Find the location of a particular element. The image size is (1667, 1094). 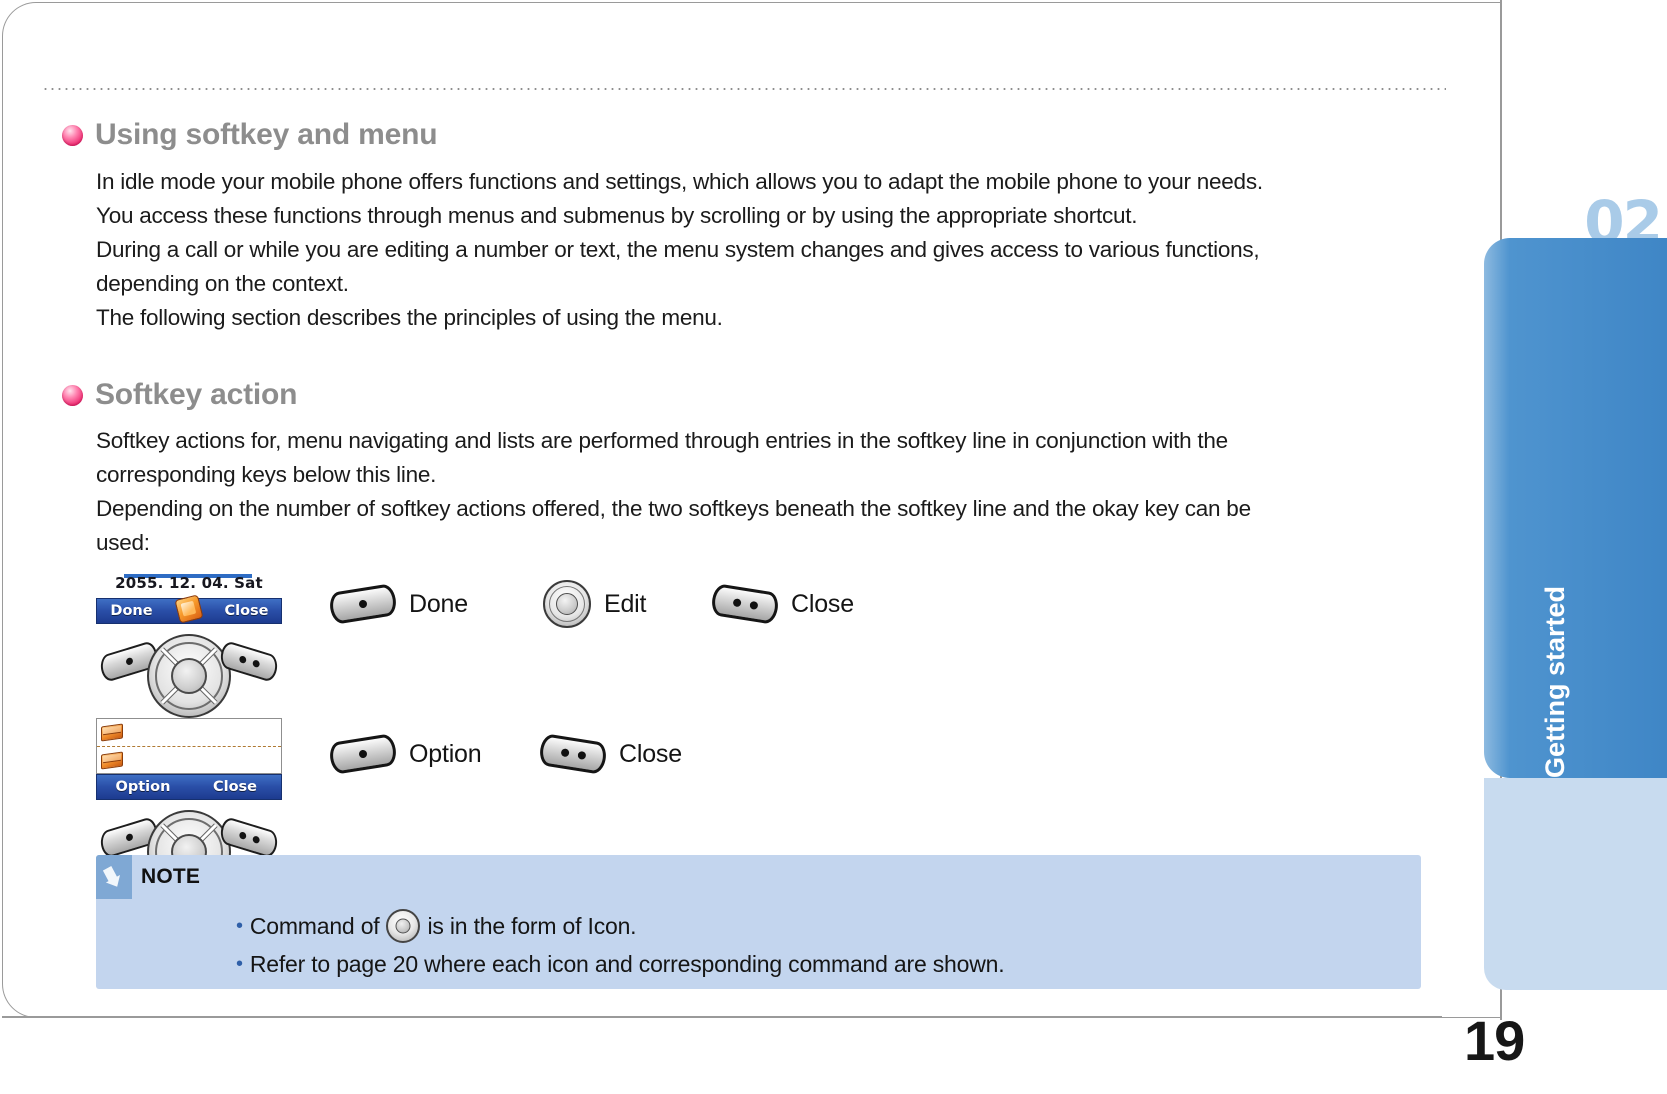

note-line-1-after: is in the form of Icon. is located at coordinates (532, 925).